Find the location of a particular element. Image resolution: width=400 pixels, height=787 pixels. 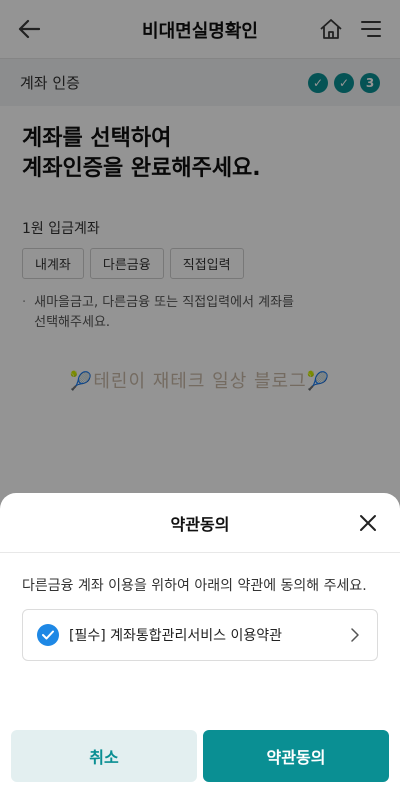

hamburger-menu-icon is located at coordinates (371, 29).